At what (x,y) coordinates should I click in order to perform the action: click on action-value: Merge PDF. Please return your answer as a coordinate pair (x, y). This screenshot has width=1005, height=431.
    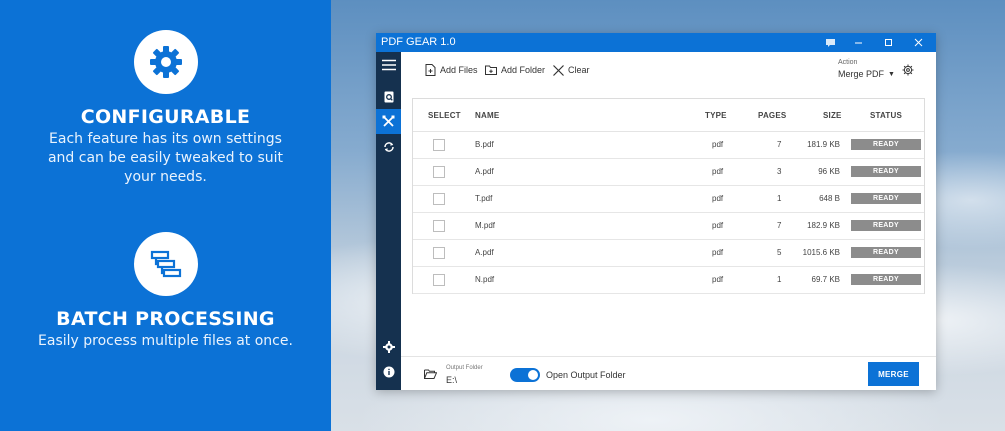
    Looking at the image, I should click on (861, 74).